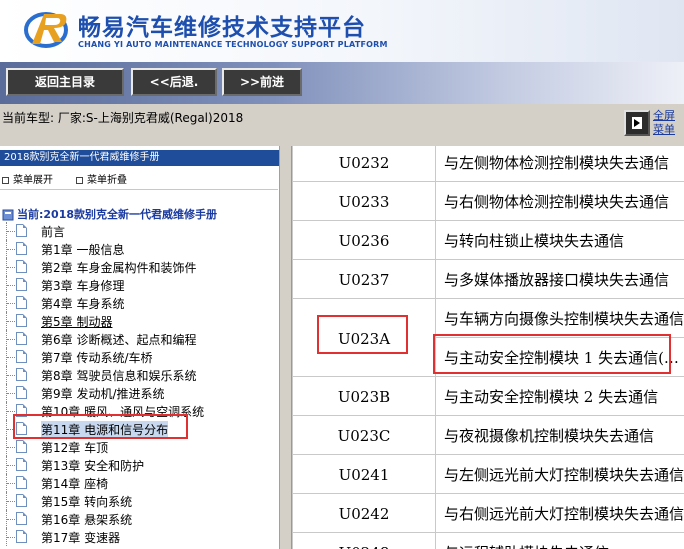  What do you see at coordinates (140, 501) in the screenshot?
I see `tree-item-ch15: 第15章 转向系统` at bounding box center [140, 501].